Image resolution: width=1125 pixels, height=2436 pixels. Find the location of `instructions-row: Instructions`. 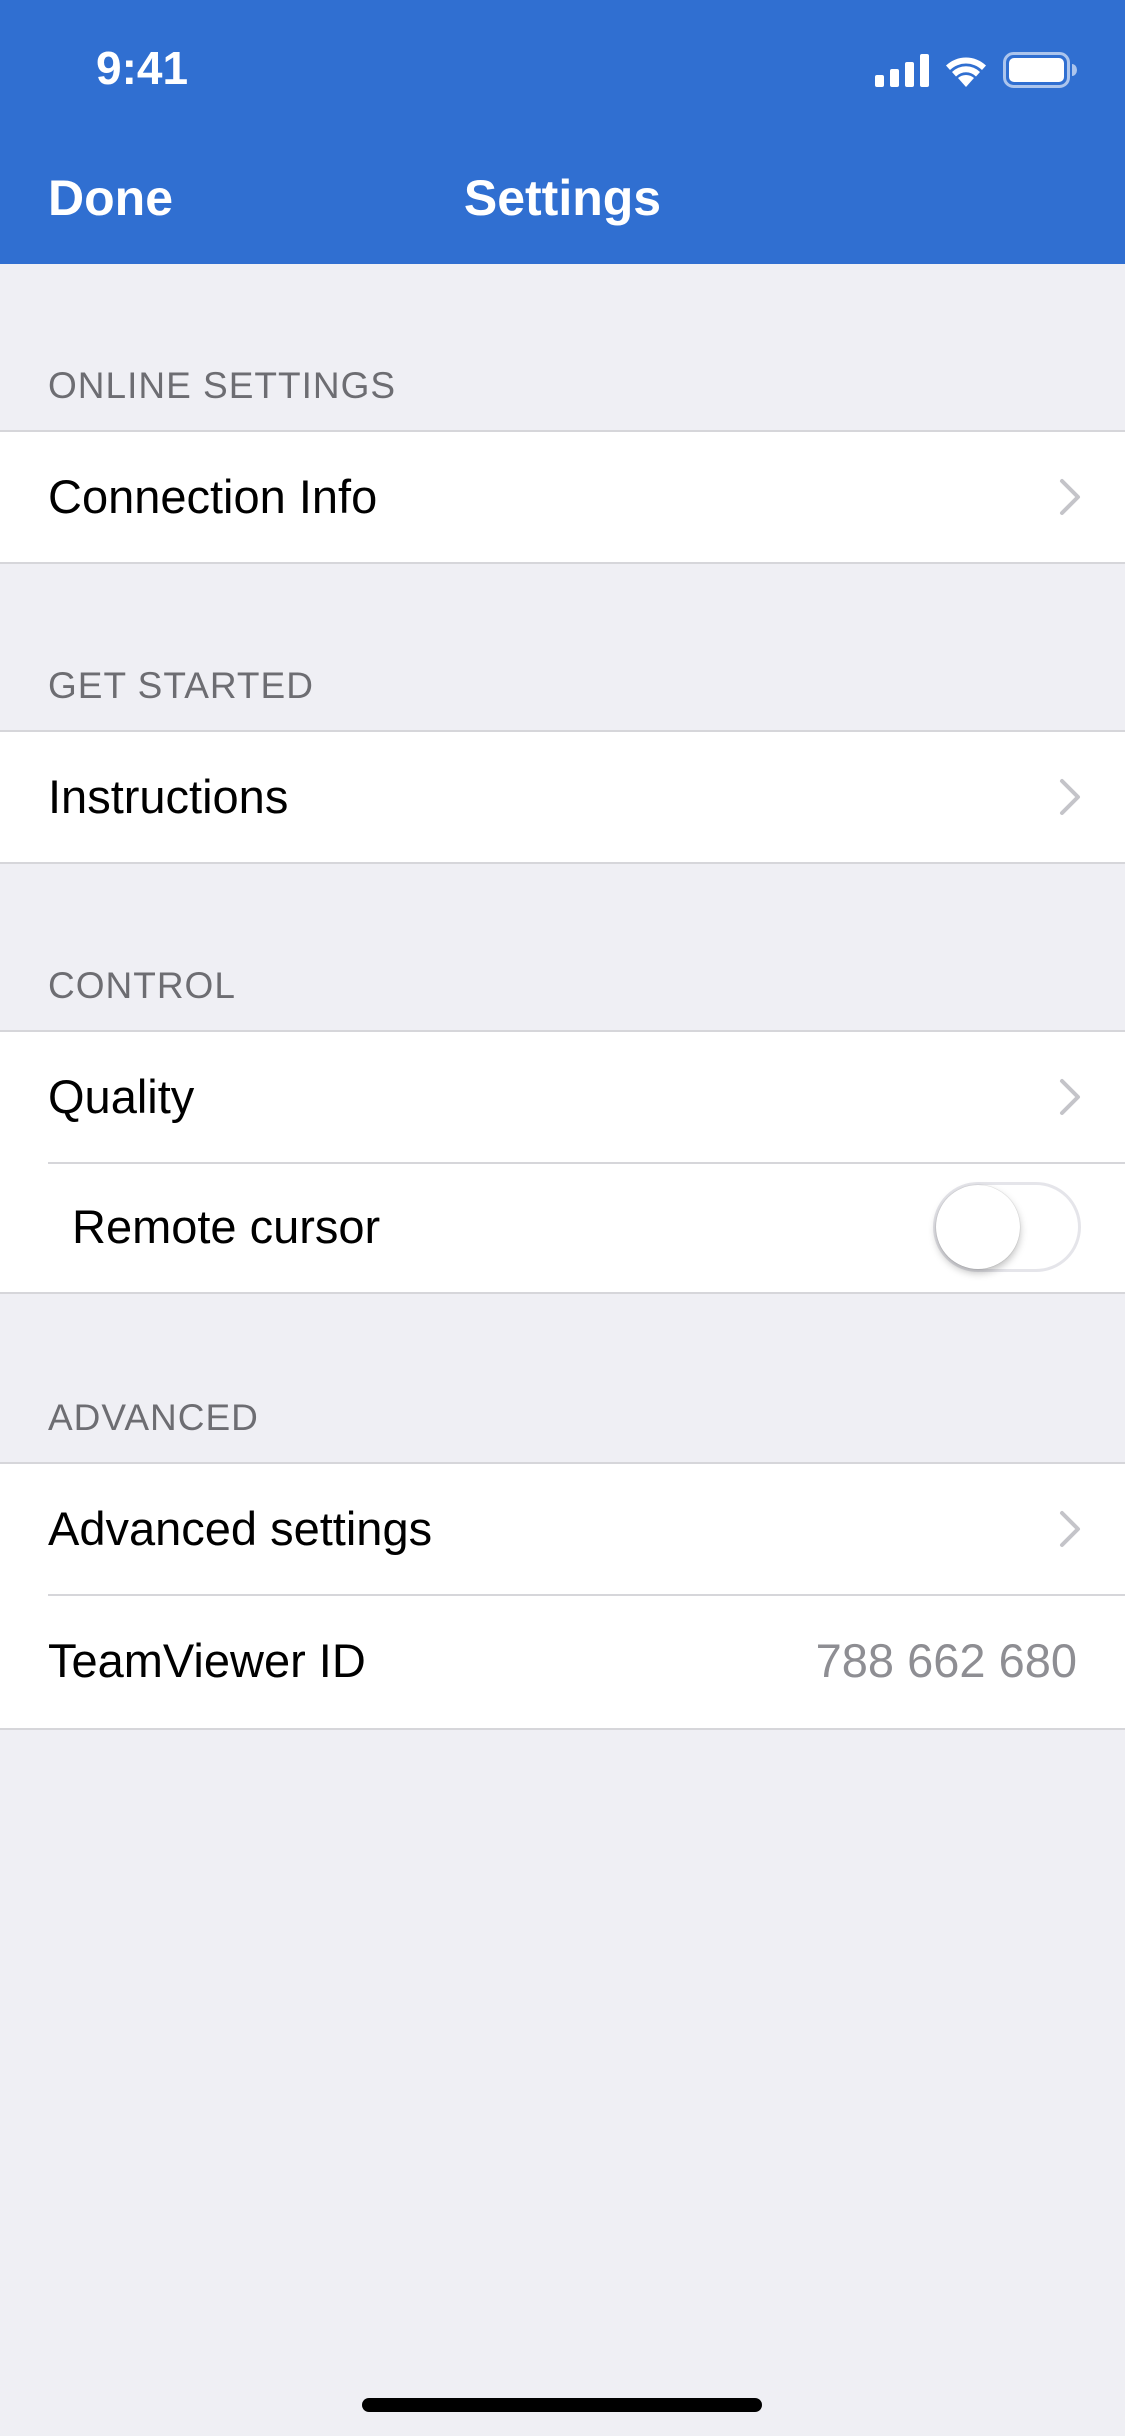

instructions-row: Instructions is located at coordinates (562, 797).